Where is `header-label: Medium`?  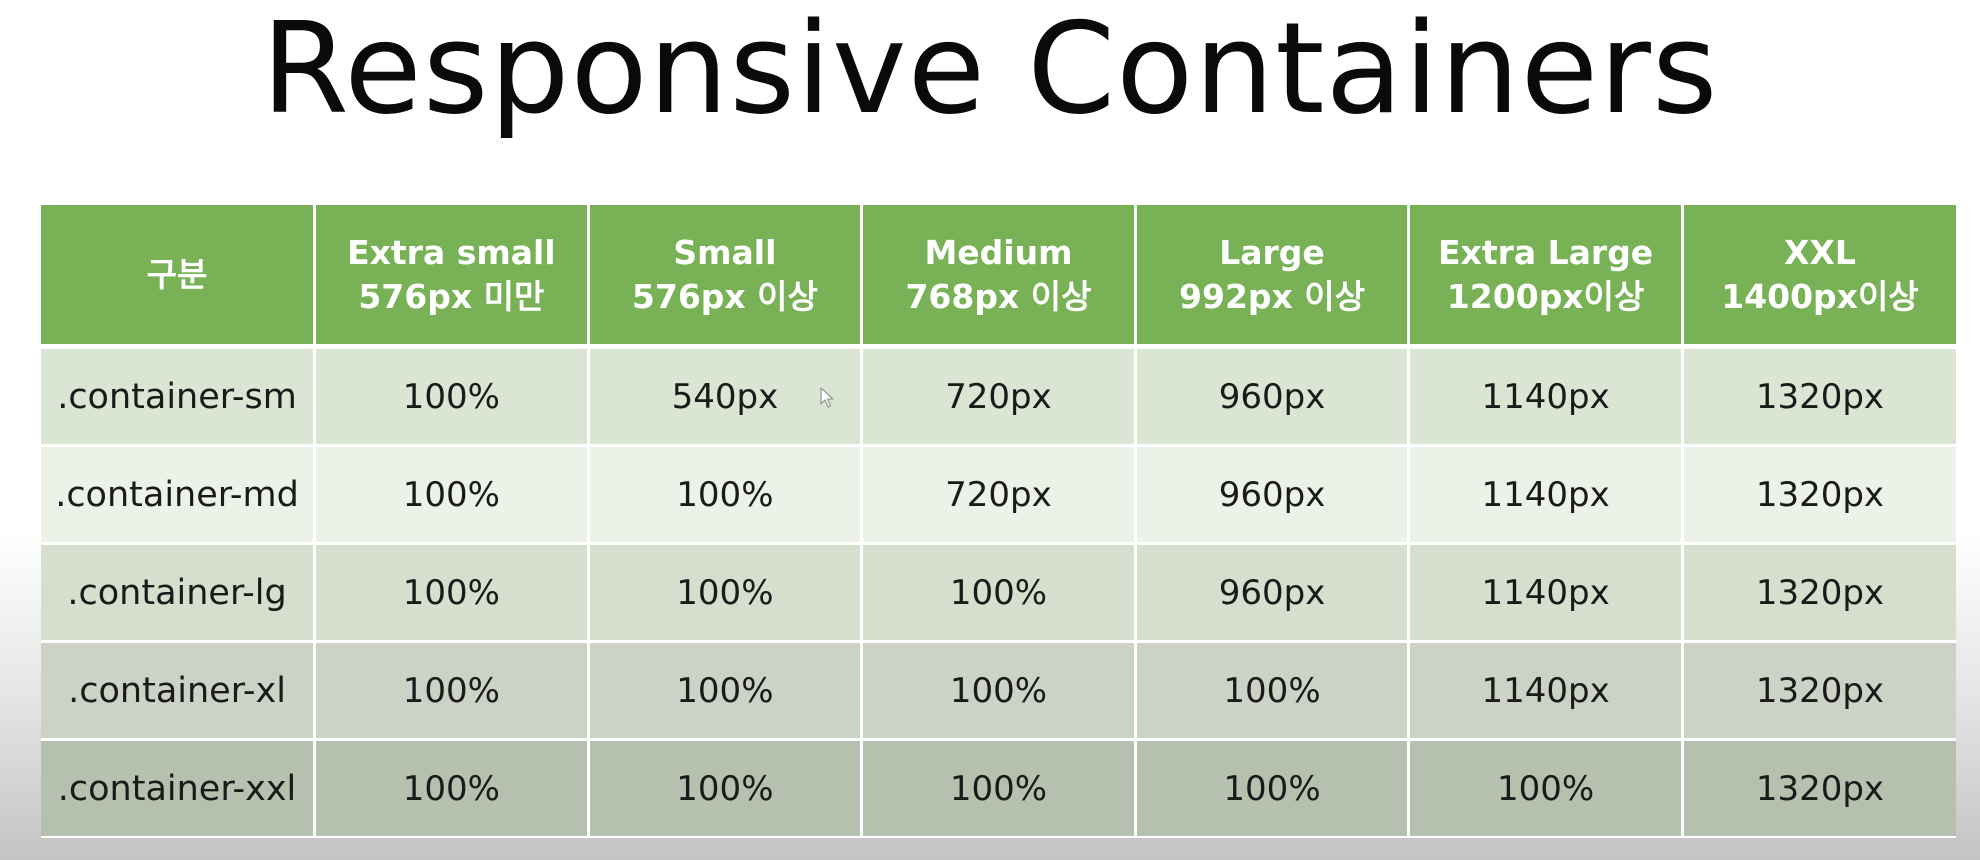 header-label: Medium is located at coordinates (998, 252).